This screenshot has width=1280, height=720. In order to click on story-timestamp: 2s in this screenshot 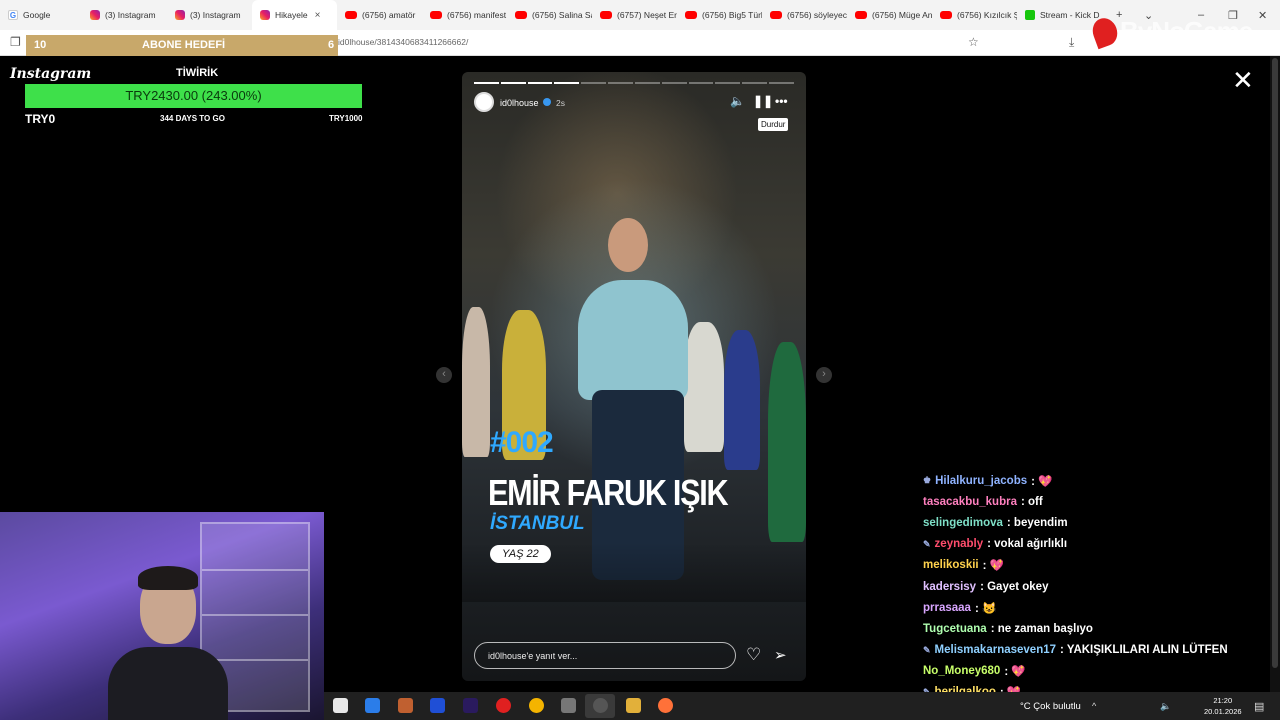, I will do `click(560, 103)`.